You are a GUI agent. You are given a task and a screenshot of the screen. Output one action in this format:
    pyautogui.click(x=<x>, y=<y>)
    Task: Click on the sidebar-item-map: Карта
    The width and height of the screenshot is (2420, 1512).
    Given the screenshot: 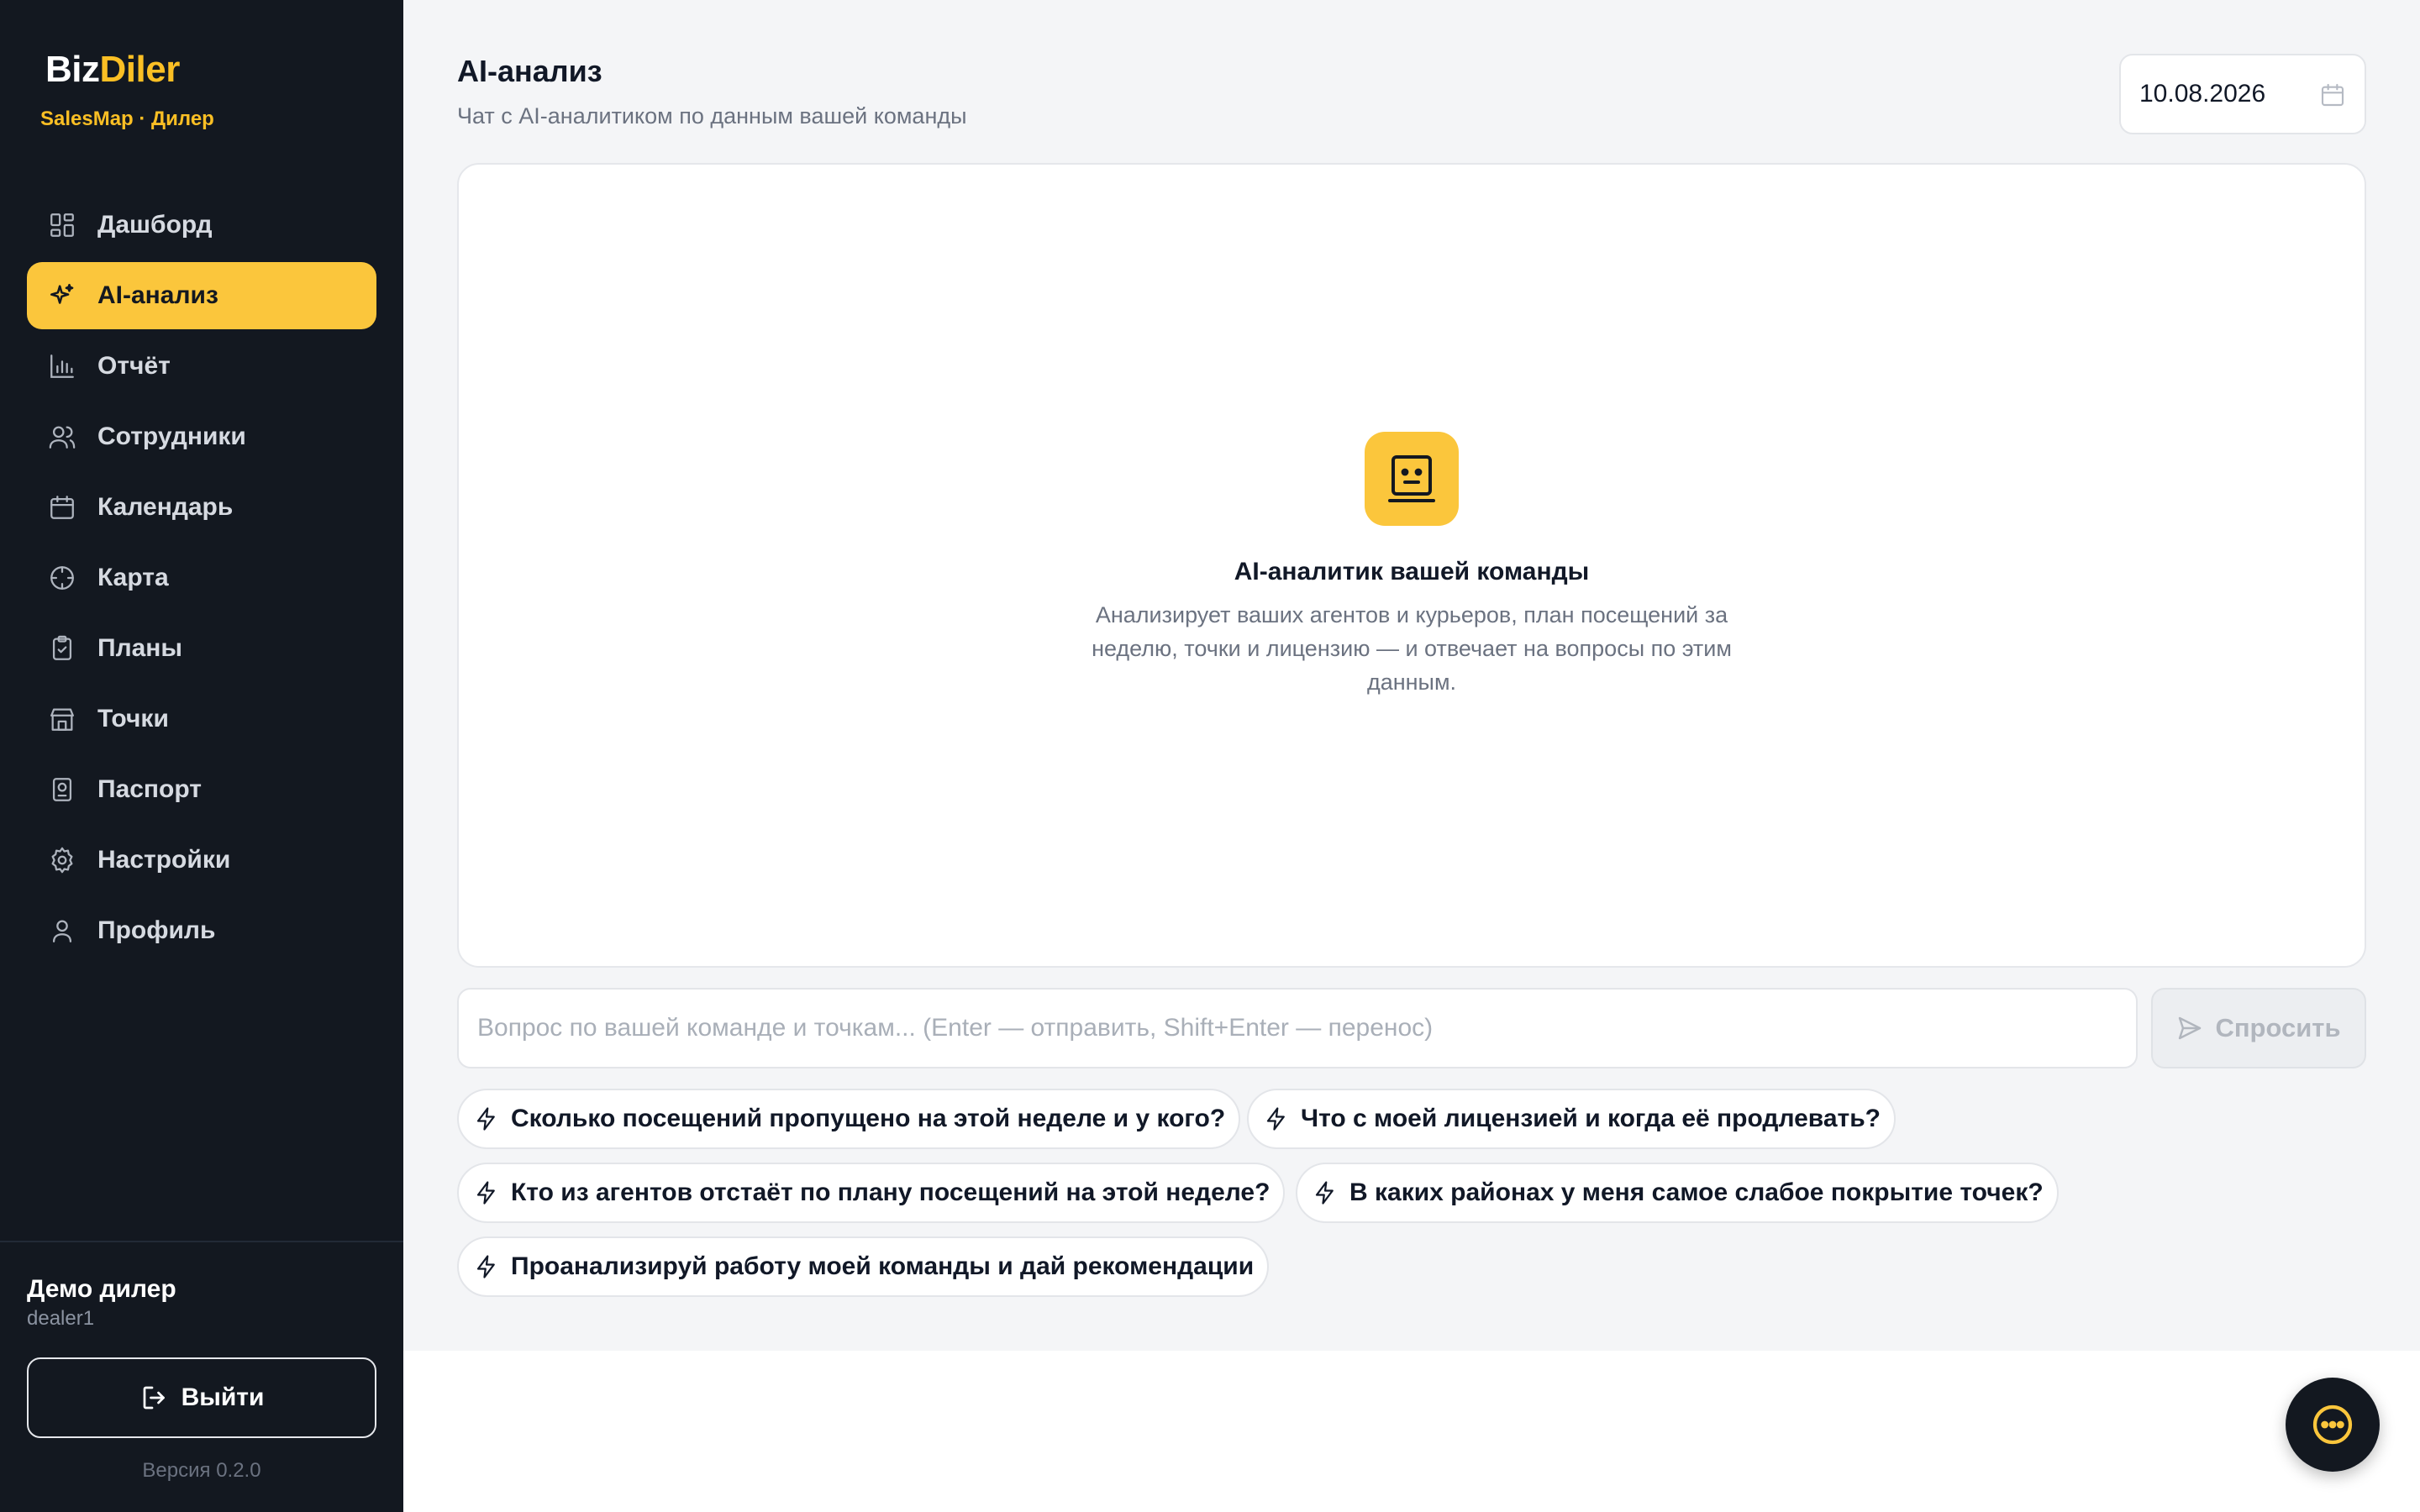 What is the action you would take?
    pyautogui.click(x=202, y=578)
    